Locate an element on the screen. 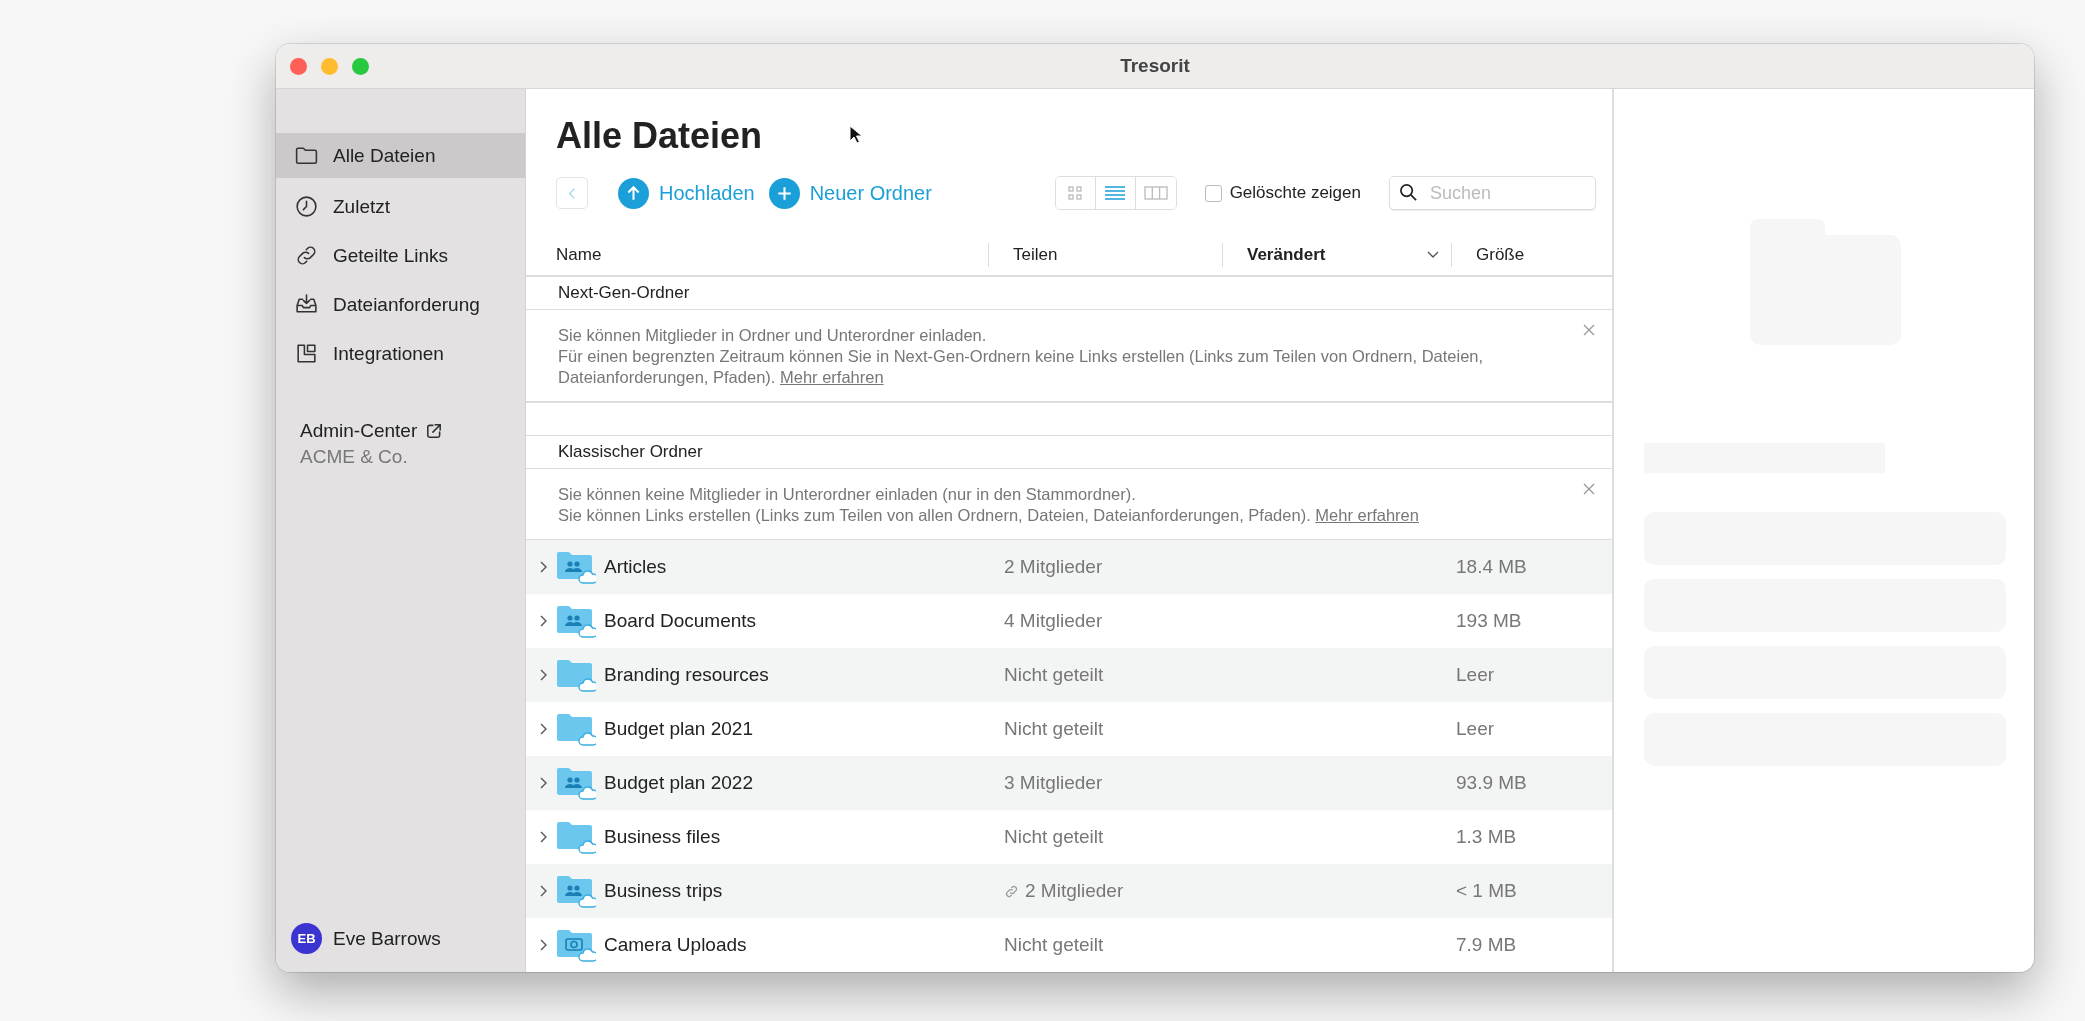 The width and height of the screenshot is (2085, 1021). folder-row: Camera Uploads Nicht geteilt 7.9 MB is located at coordinates (1069, 945).